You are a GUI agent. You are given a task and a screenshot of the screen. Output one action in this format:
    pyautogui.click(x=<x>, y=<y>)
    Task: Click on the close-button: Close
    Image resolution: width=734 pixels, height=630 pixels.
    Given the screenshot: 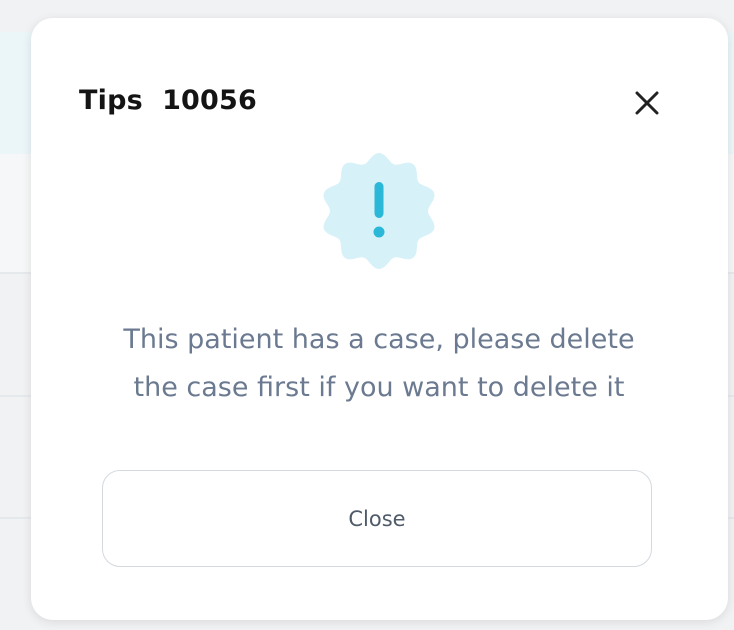 What is the action you would take?
    pyautogui.click(x=377, y=518)
    